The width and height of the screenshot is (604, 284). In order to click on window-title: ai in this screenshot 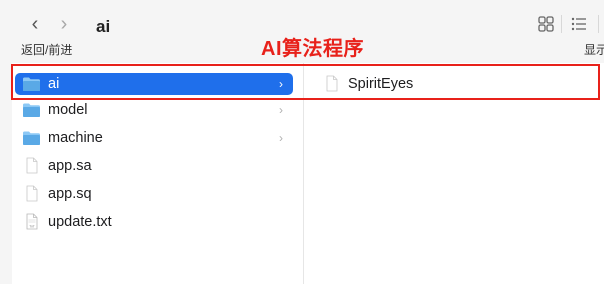, I will do `click(103, 26)`.